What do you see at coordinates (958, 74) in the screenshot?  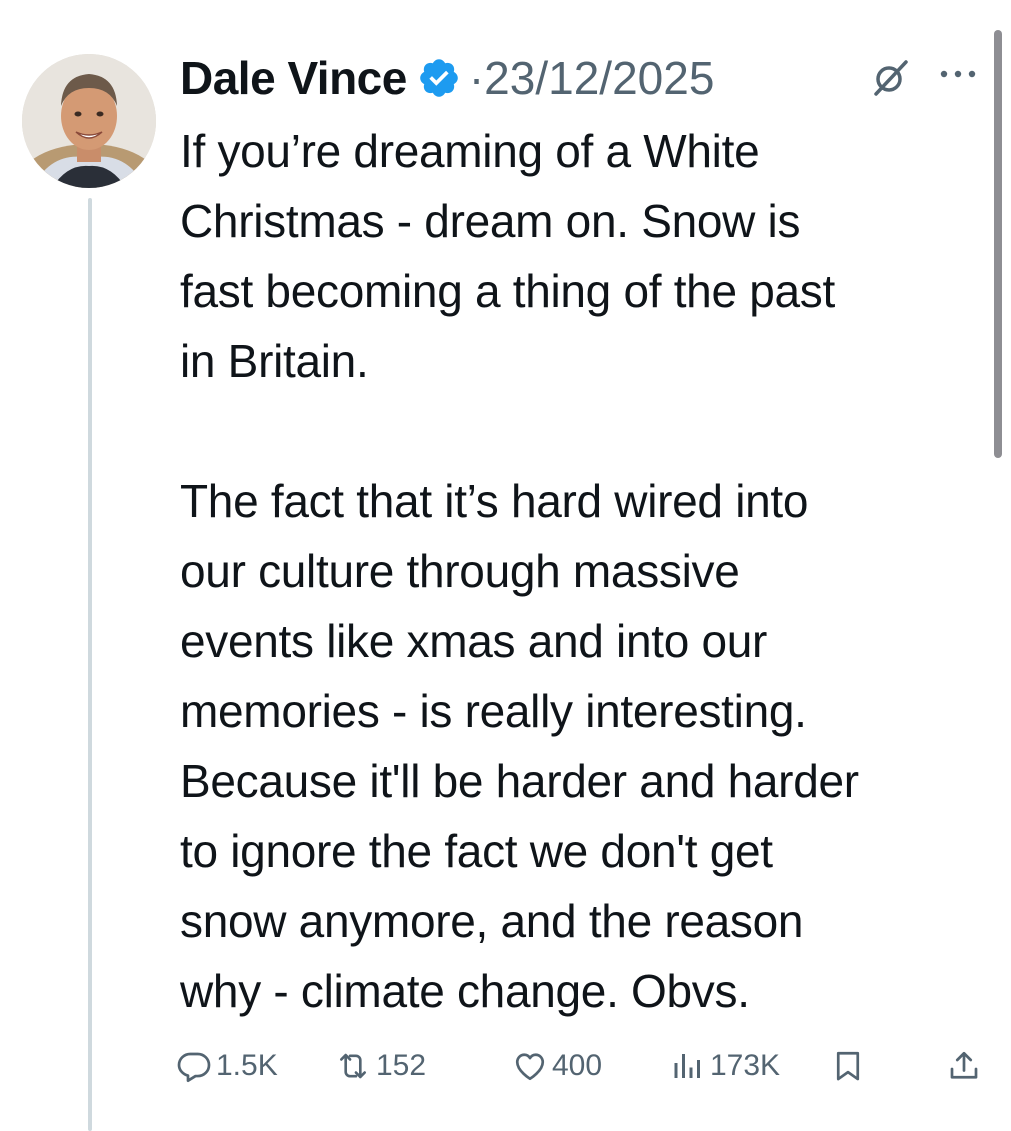 I see `more-options-icon` at bounding box center [958, 74].